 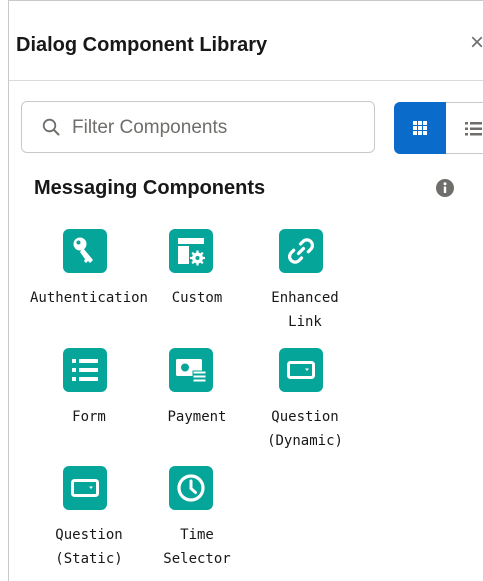 What do you see at coordinates (89, 393) in the screenshot?
I see `component-form: Form` at bounding box center [89, 393].